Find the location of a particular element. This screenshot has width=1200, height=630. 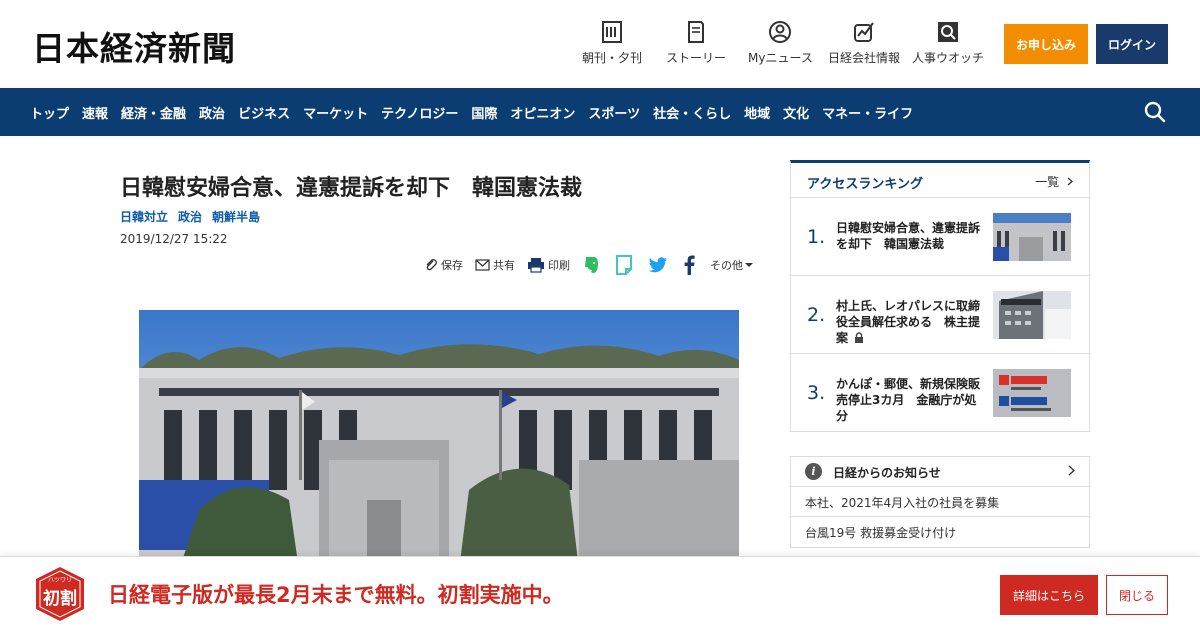

note-icon is located at coordinates (624, 265).